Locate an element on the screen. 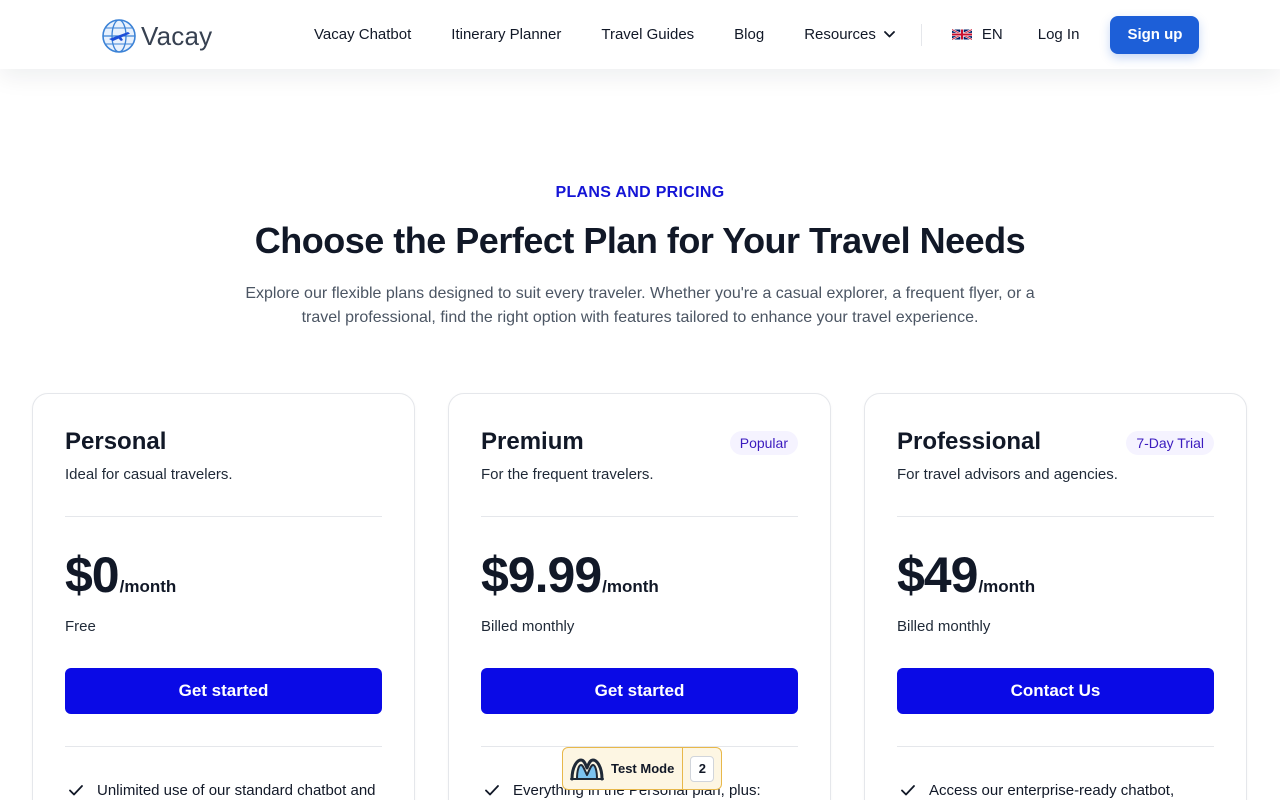 This screenshot has height=800, width=1280. plan-name: Personal is located at coordinates (116, 441).